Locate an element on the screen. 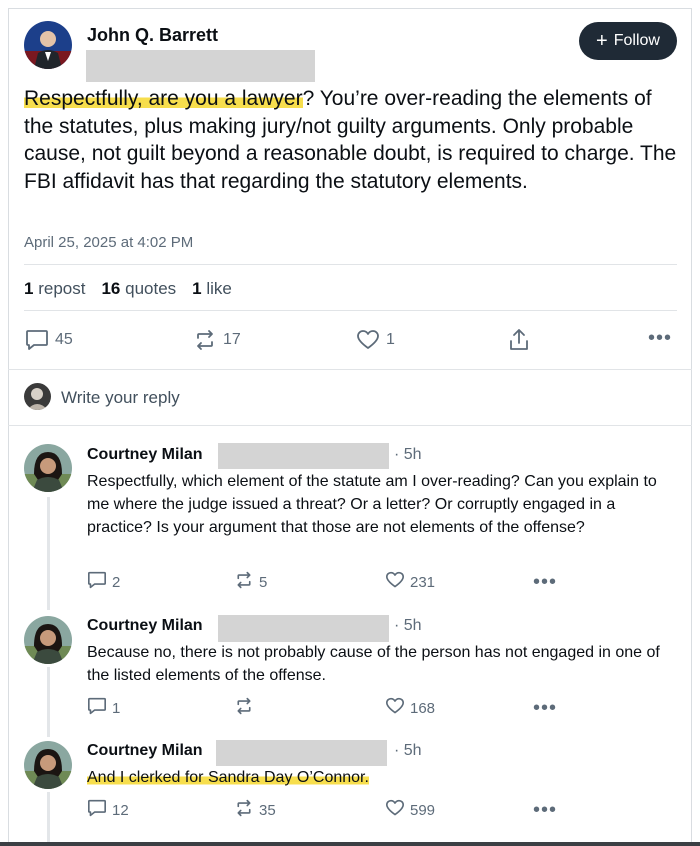 Image resolution: width=700 pixels, height=846 pixels. repost-count: 35 is located at coordinates (267, 810).